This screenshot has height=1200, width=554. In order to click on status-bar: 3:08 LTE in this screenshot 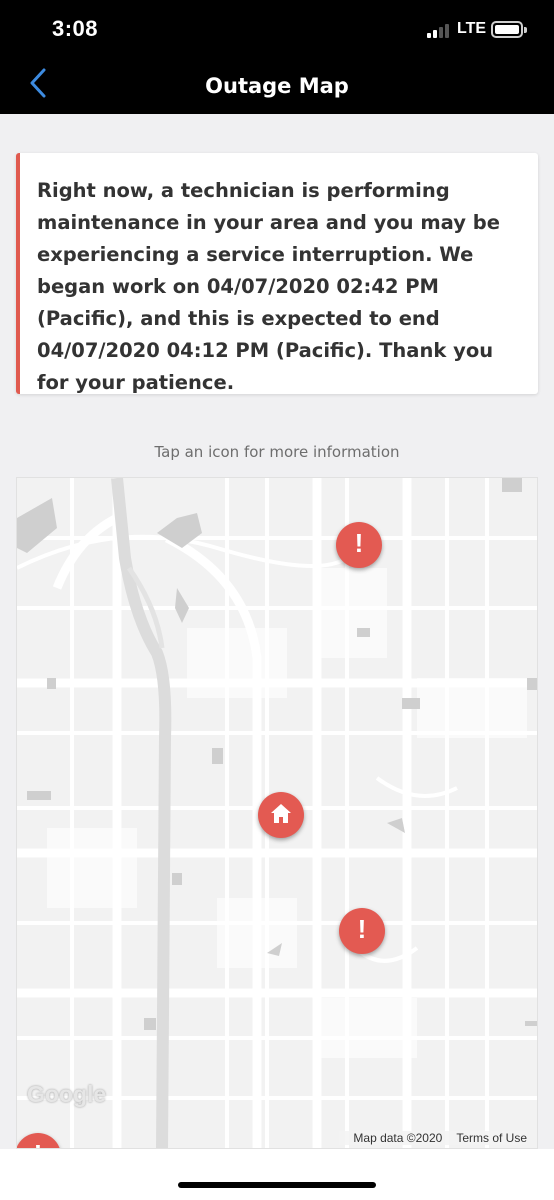, I will do `click(277, 28)`.